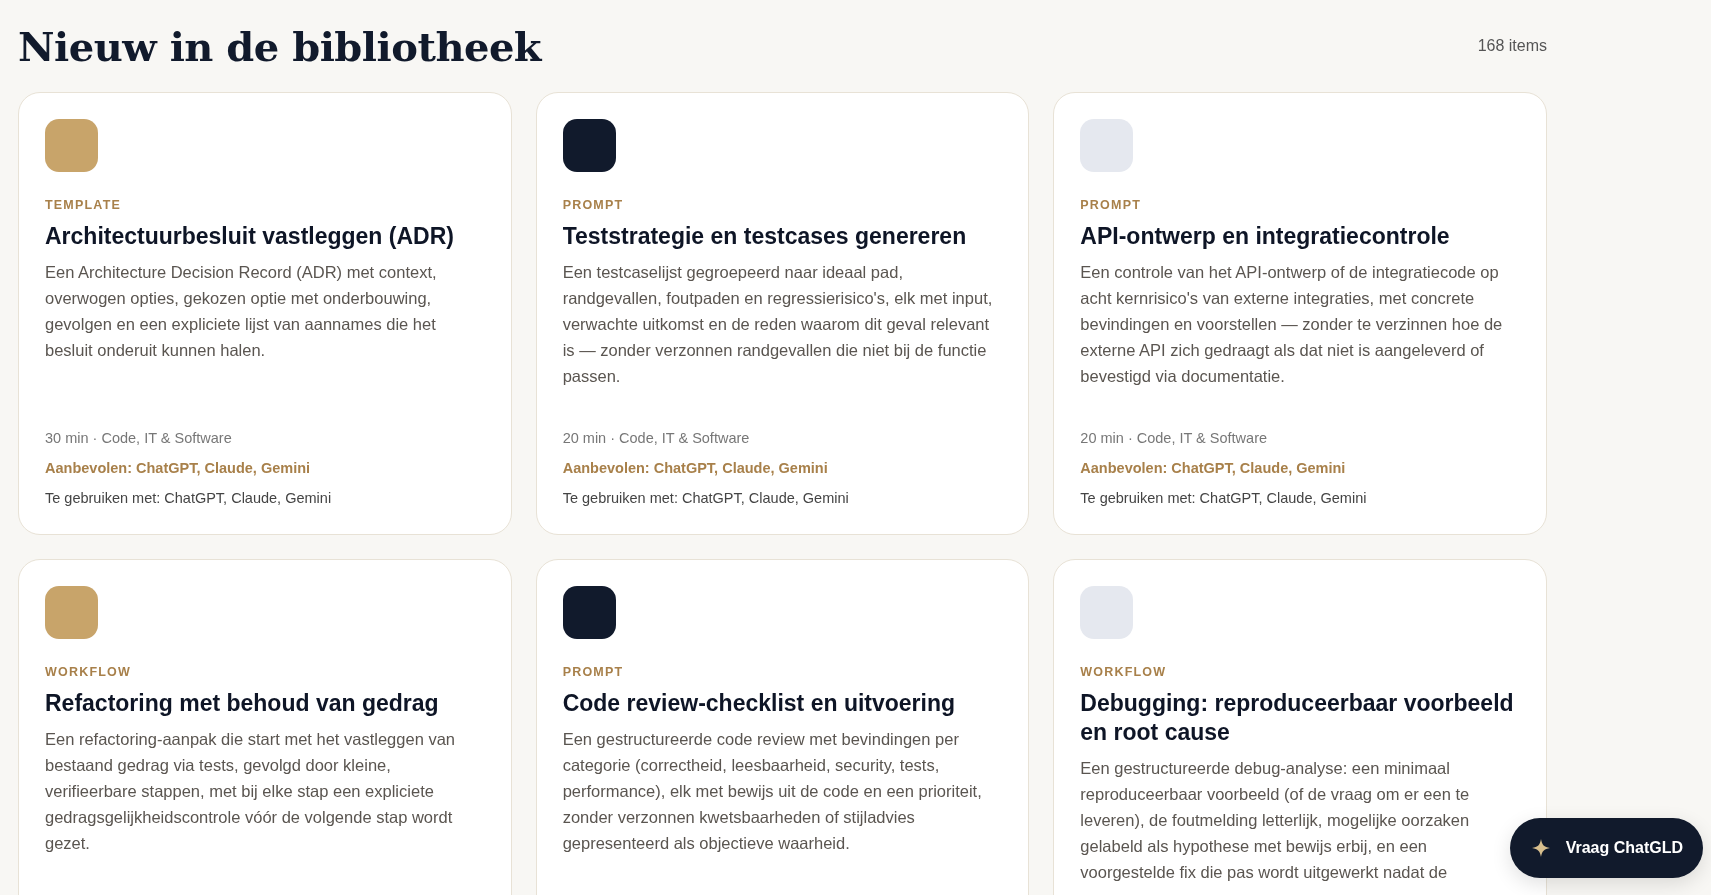 The height and width of the screenshot is (895, 1711). Describe the element at coordinates (1265, 236) in the screenshot. I see `card-title: API-ontwerp en integratiecontrole` at that location.